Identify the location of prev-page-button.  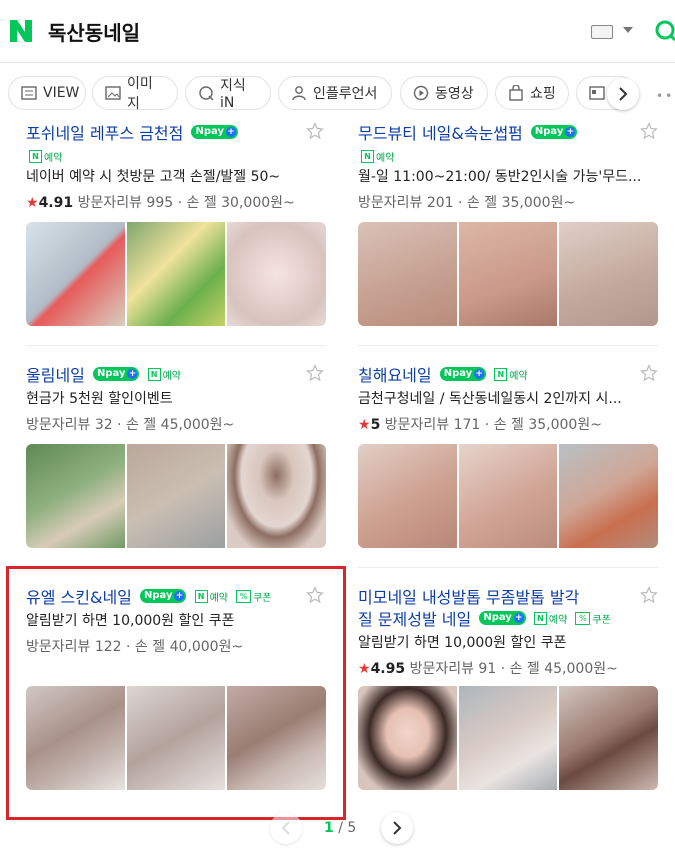
(286, 828).